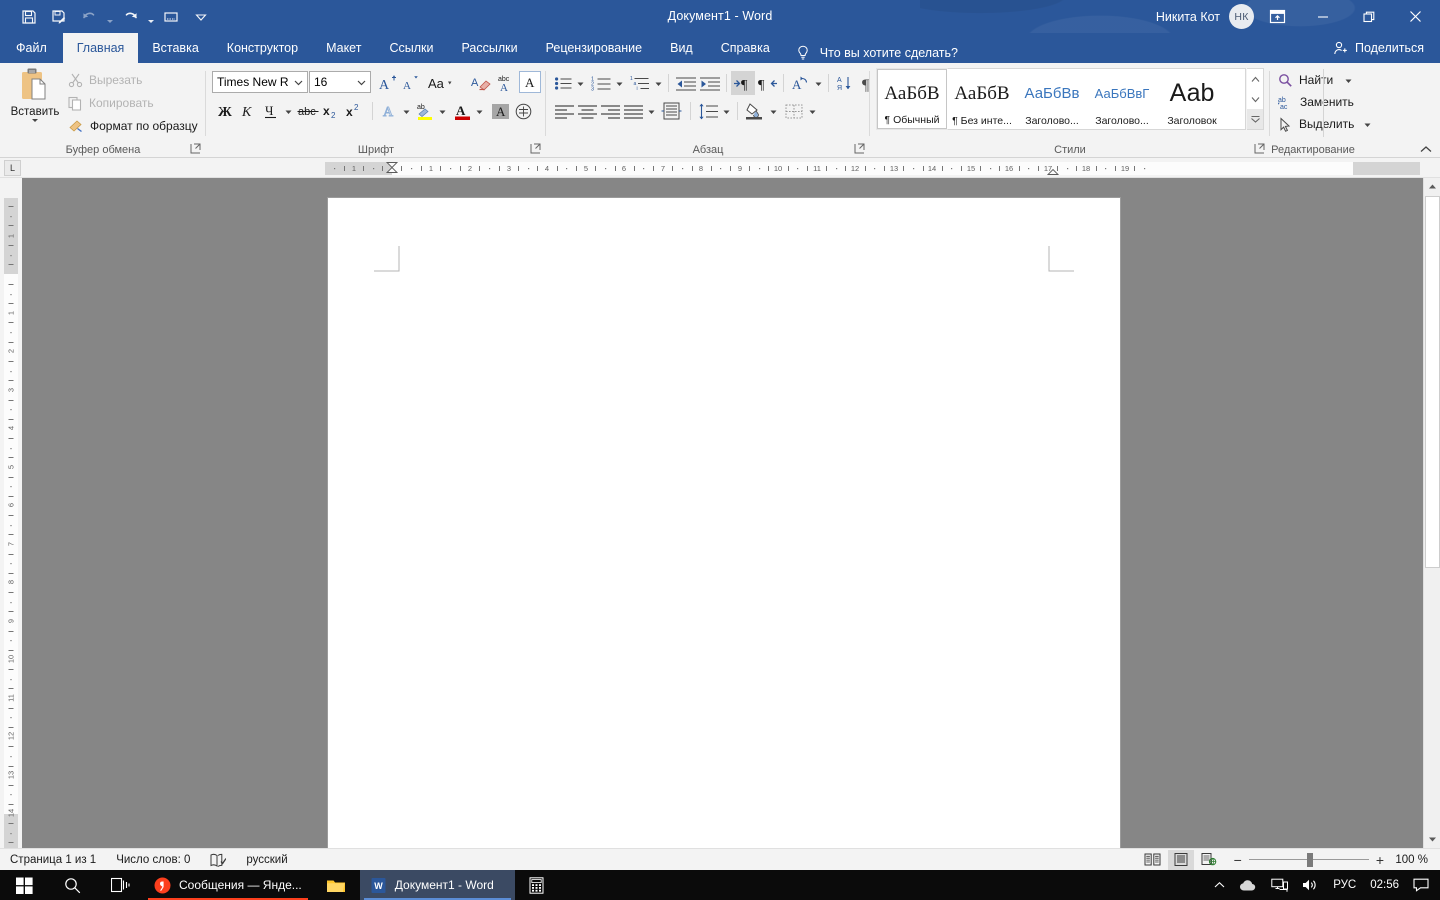  I want to click on align-center-button, so click(587, 111).